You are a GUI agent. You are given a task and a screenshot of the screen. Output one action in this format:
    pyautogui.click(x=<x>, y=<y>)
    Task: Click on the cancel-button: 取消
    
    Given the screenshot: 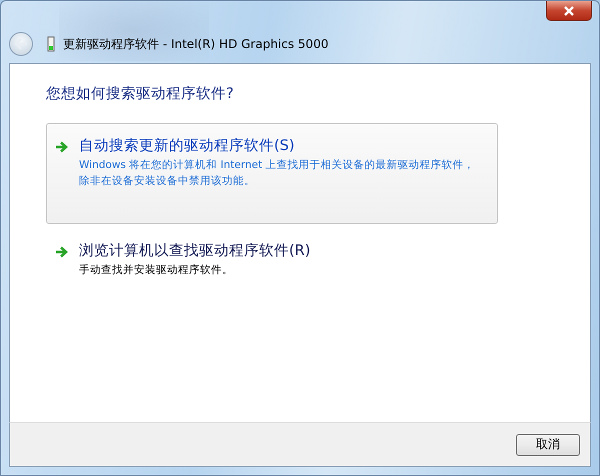 What is the action you would take?
    pyautogui.click(x=548, y=445)
    